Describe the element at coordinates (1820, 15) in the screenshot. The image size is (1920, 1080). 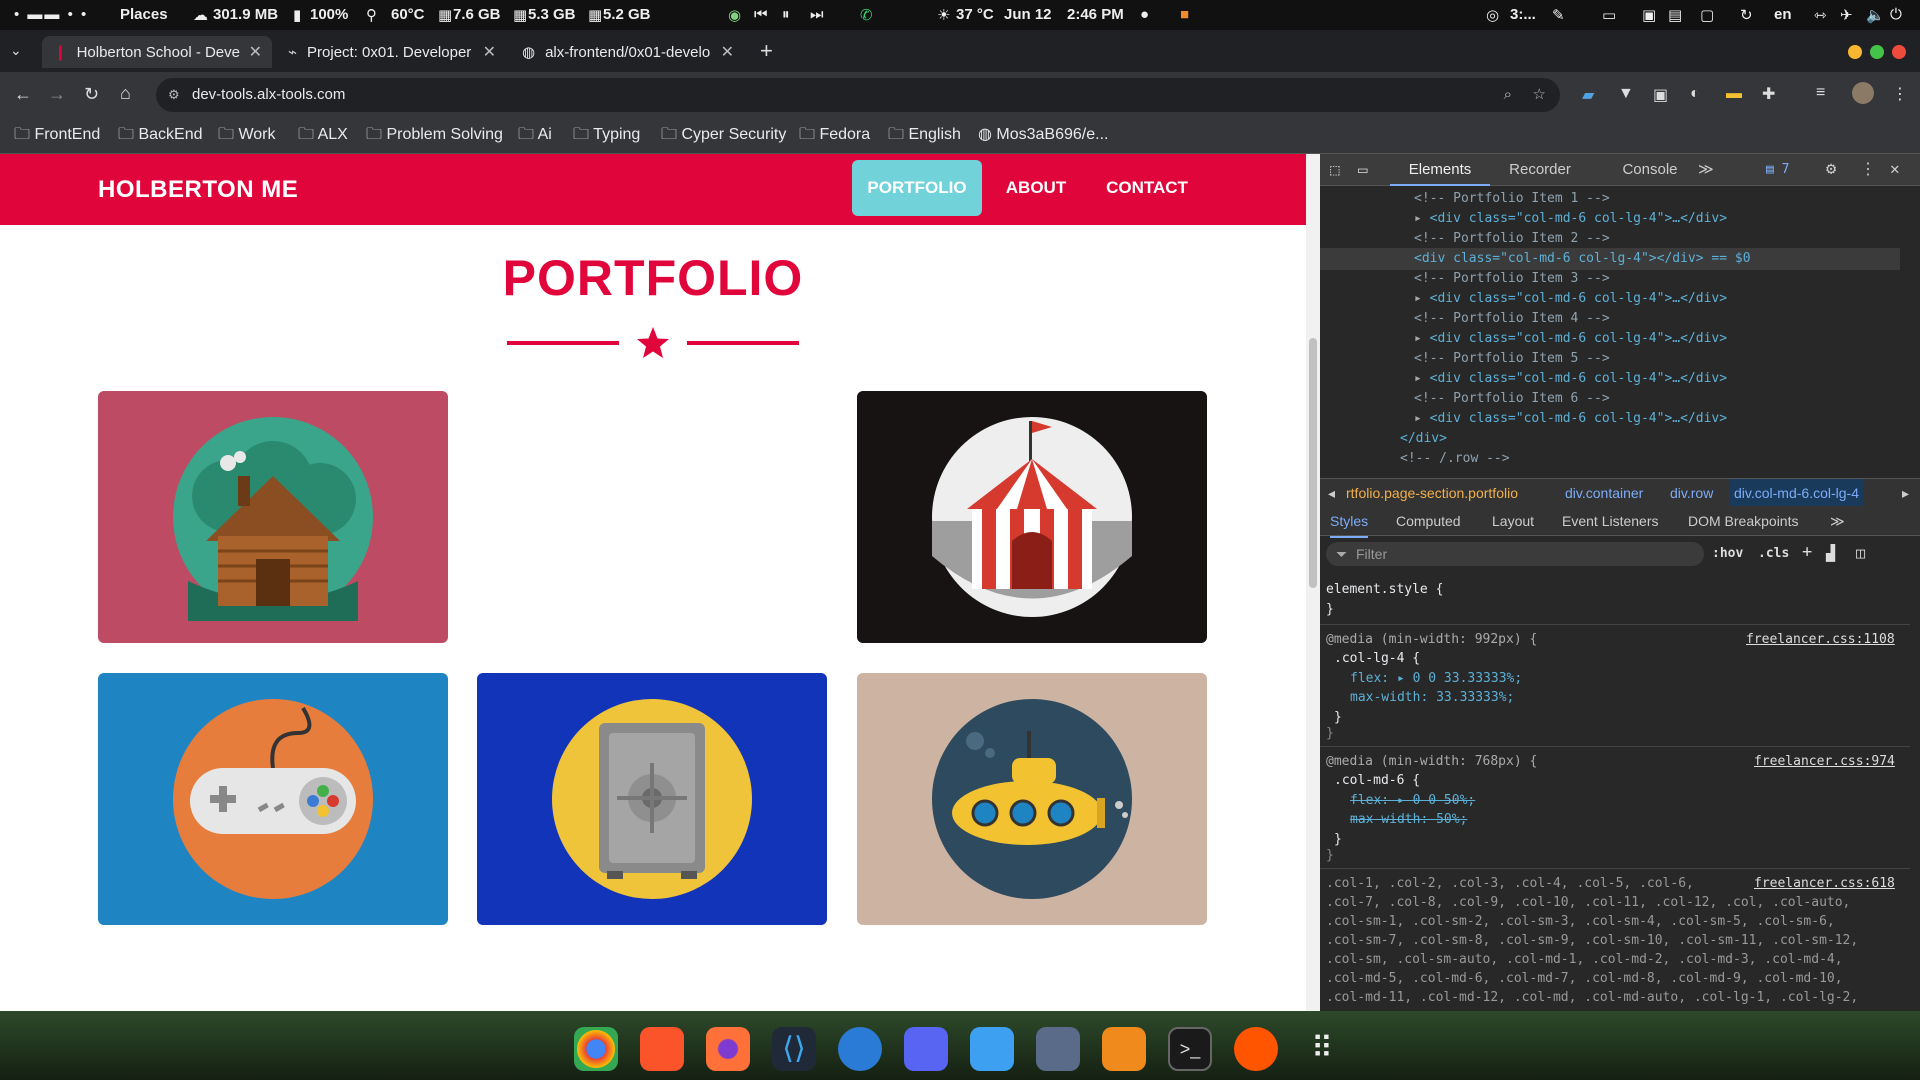
I see `network-icon: ⇿` at that location.